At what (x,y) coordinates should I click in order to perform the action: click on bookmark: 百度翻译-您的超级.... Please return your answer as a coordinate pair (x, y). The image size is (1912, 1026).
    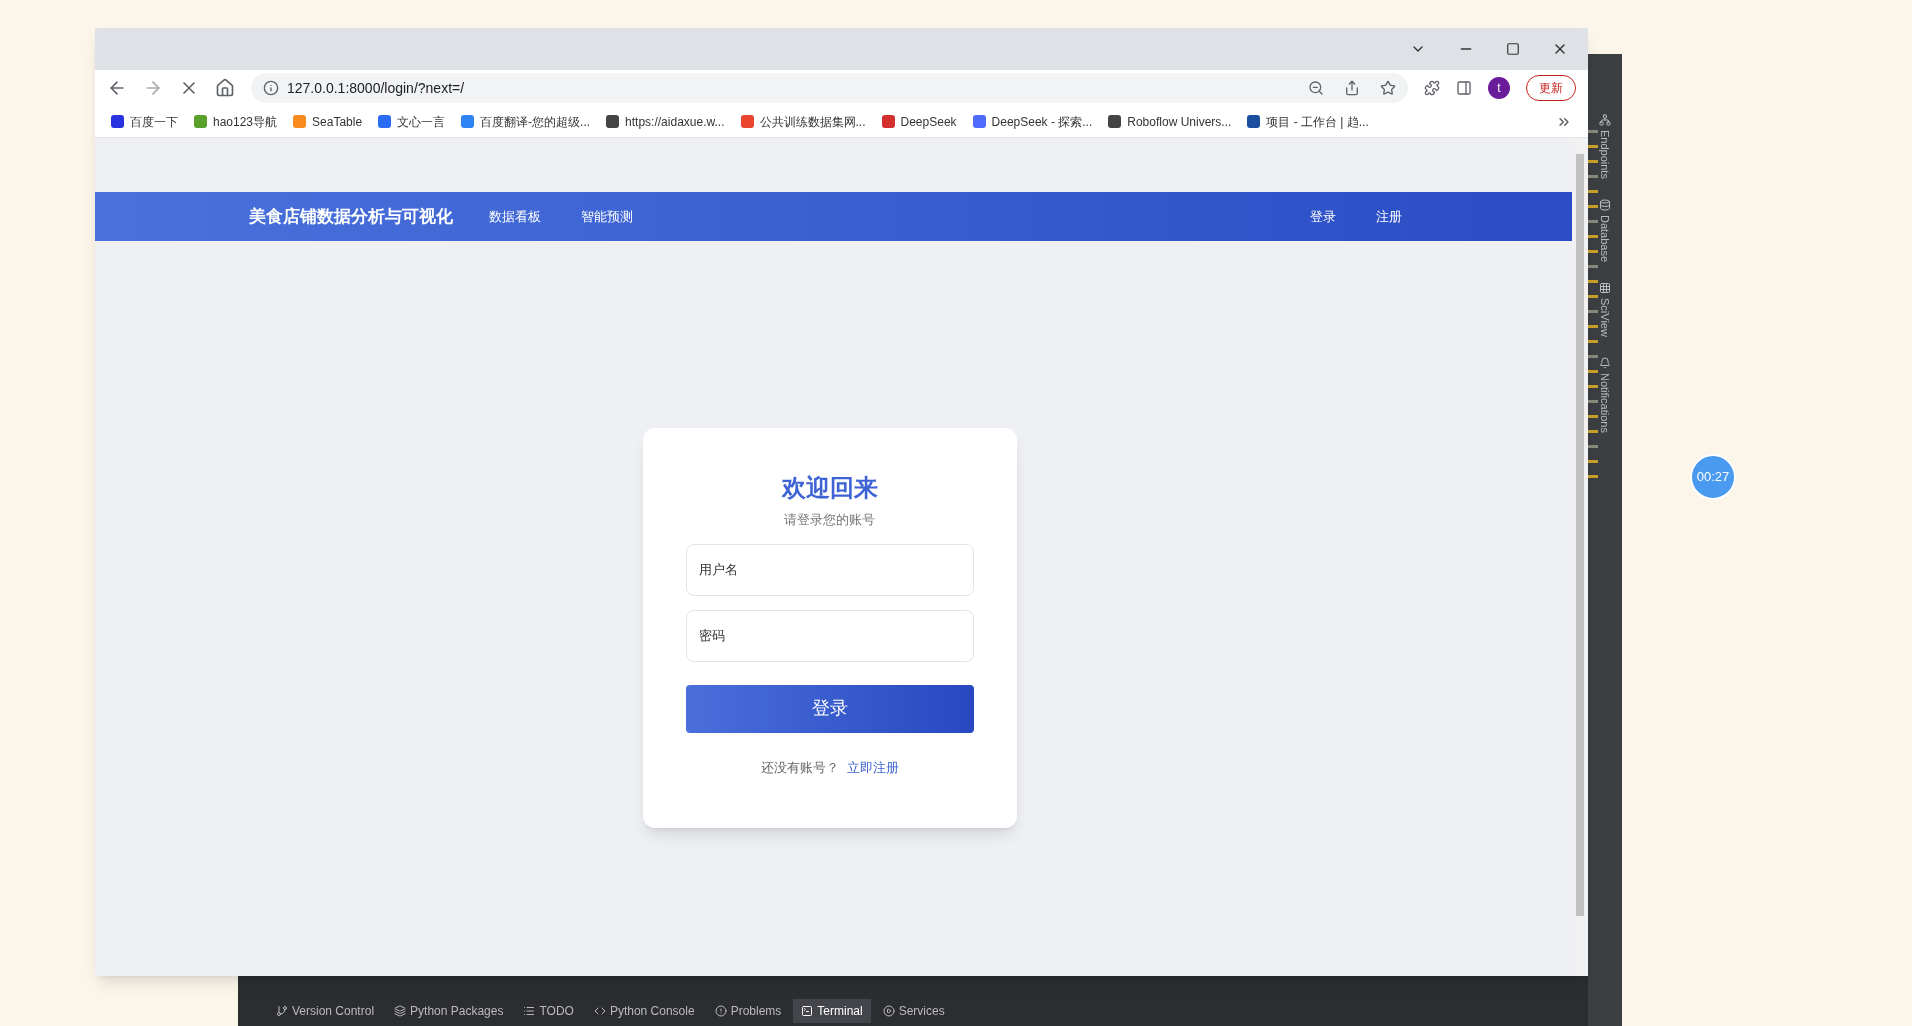
    Looking at the image, I should click on (526, 121).